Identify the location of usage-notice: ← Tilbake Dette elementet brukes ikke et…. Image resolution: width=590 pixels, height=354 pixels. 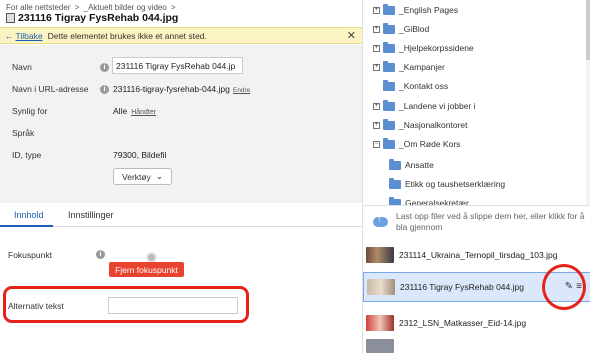
(181, 35).